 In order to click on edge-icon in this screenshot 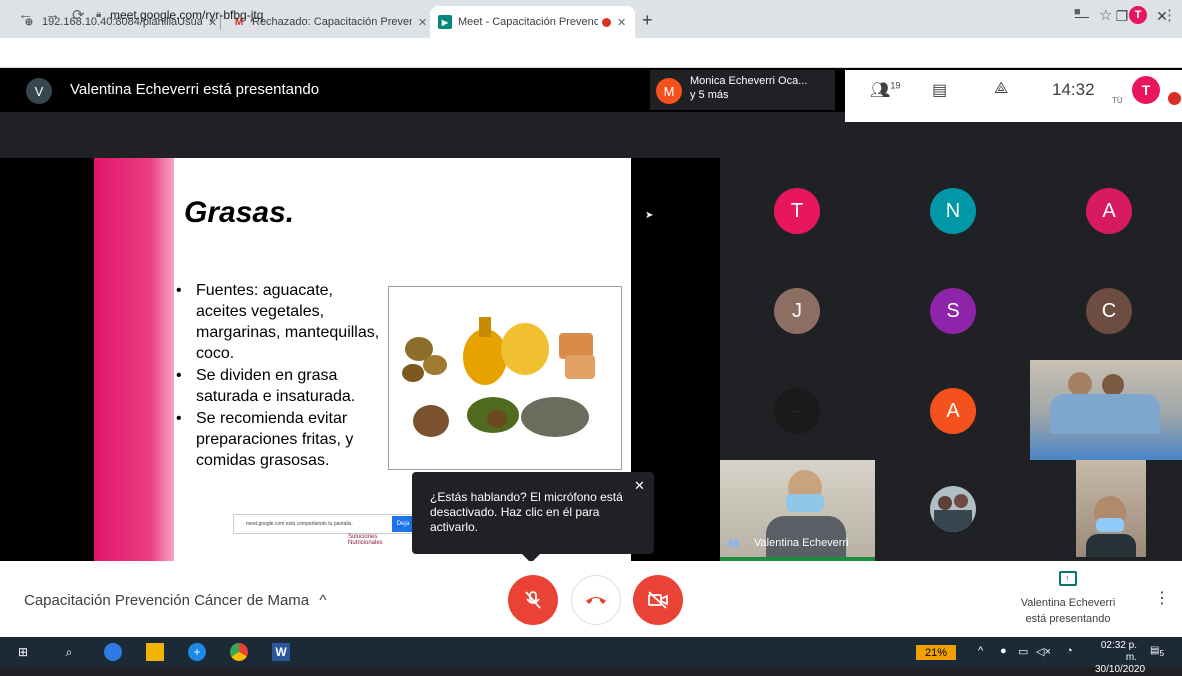, I will do `click(113, 652)`.